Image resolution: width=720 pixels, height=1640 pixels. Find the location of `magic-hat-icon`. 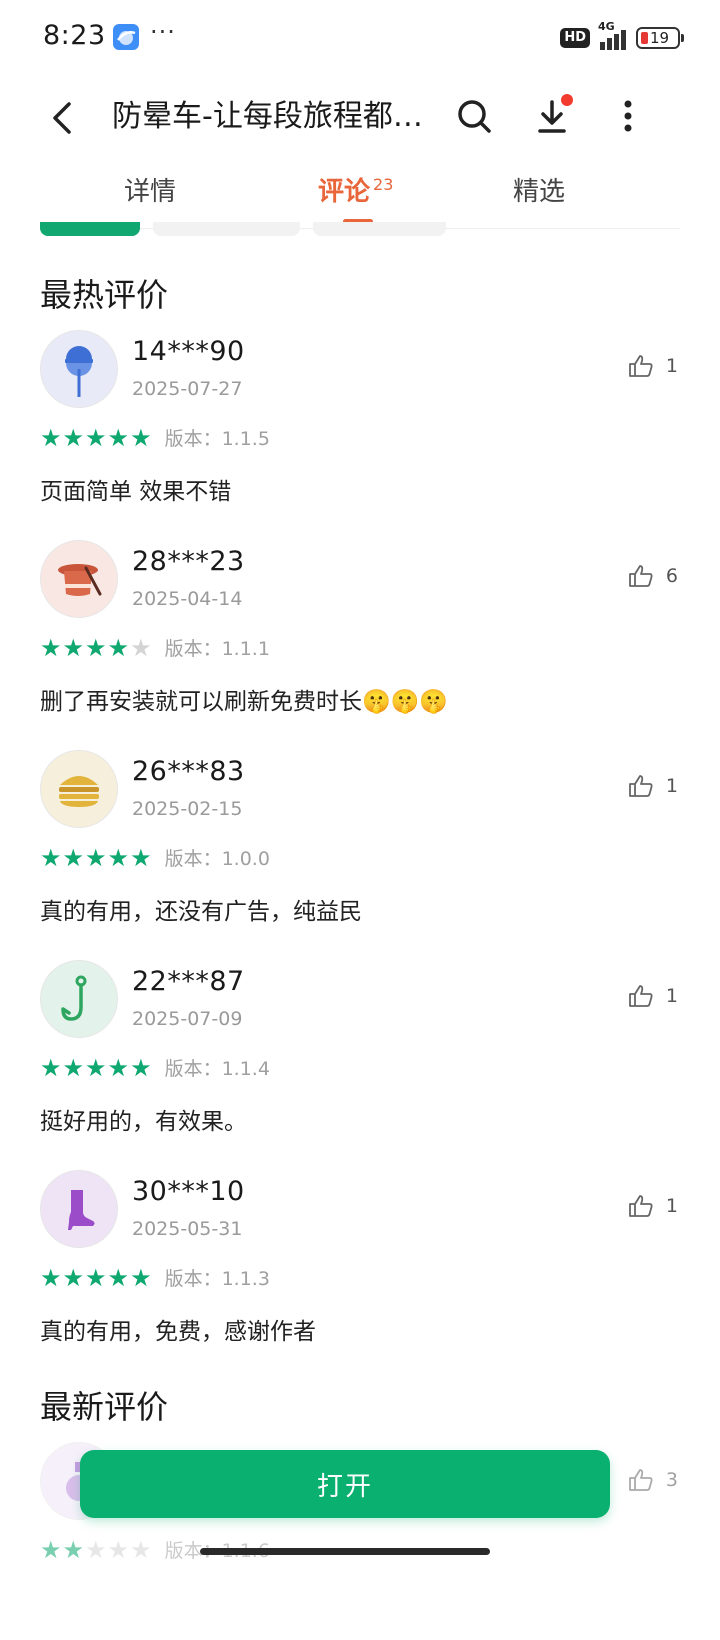

magic-hat-icon is located at coordinates (80, 580).